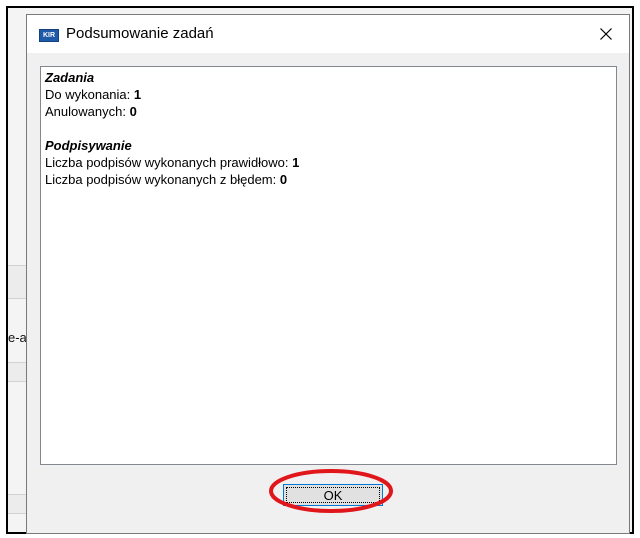  I want to click on signed-error-value: 0, so click(283, 179).